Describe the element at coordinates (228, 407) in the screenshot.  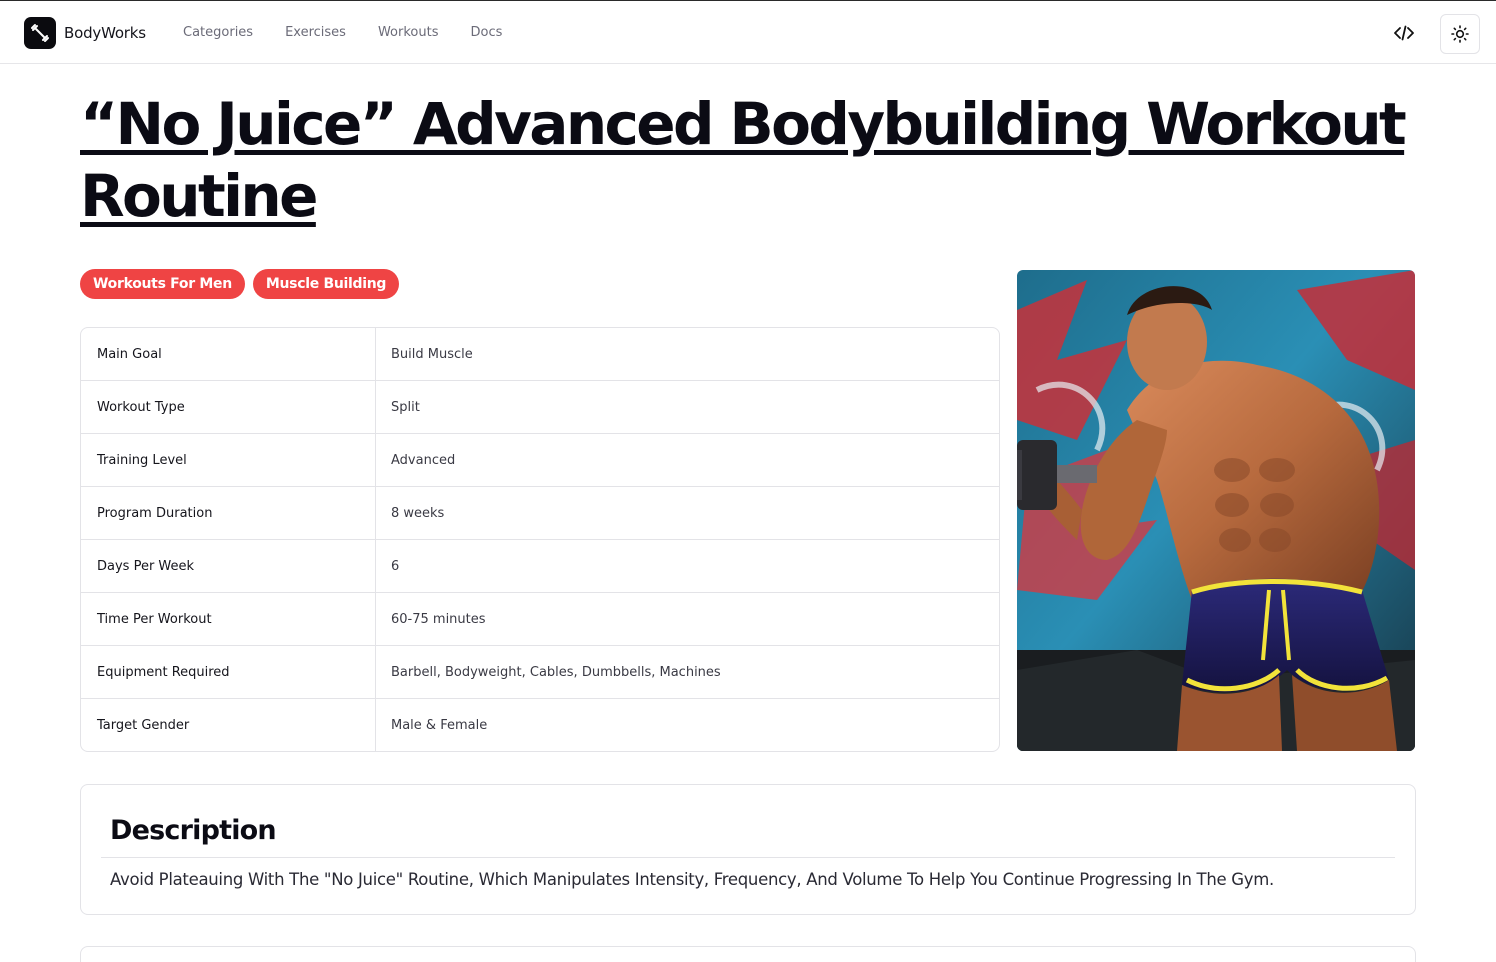
I see `detail-label: Workout Type` at that location.